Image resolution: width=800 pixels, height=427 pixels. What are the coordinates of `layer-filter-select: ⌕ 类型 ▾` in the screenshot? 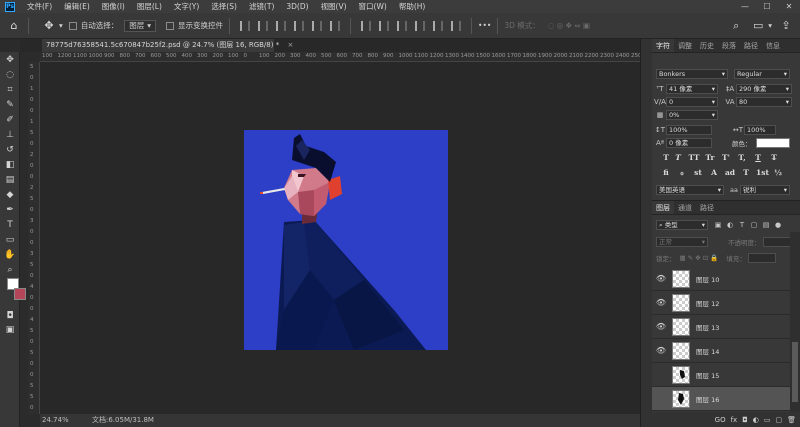 It's located at (682, 225).